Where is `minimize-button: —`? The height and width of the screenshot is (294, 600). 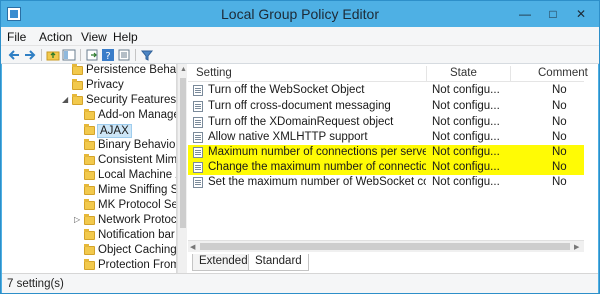 minimize-button: — is located at coordinates (525, 14).